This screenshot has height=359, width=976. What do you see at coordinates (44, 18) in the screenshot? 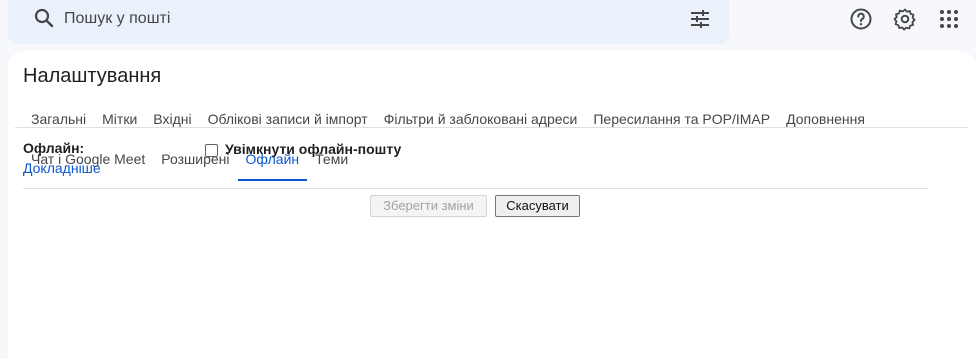
I see `search-icon` at bounding box center [44, 18].